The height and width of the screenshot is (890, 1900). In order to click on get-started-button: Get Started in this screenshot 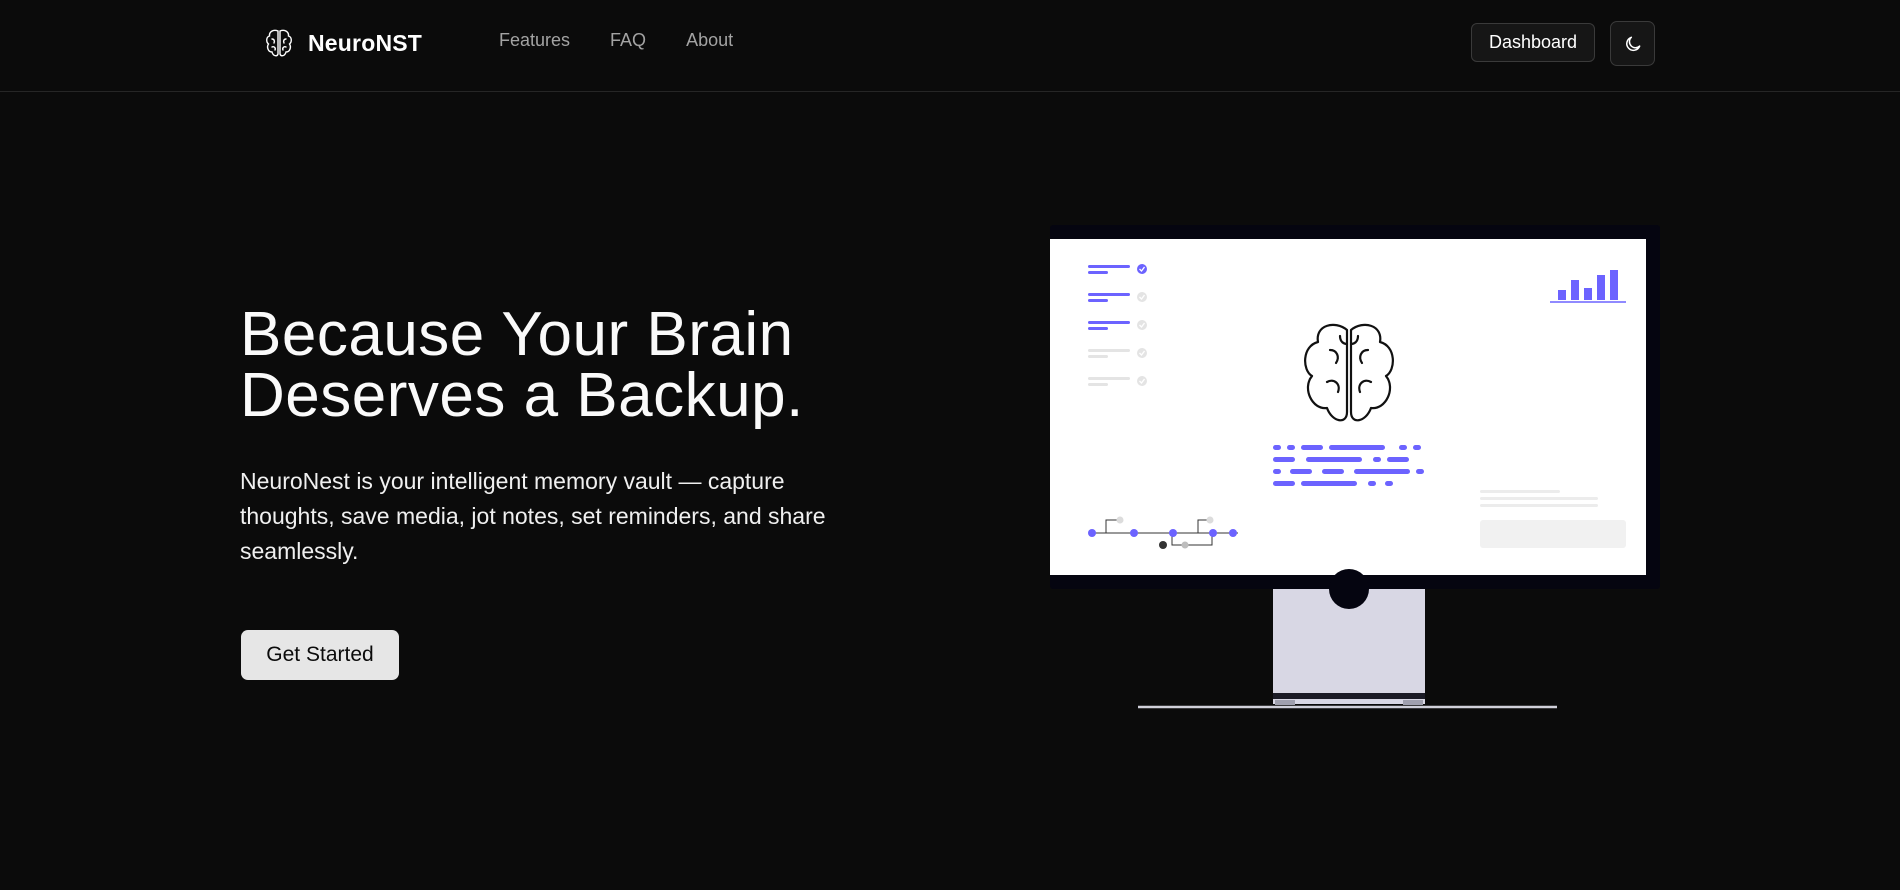, I will do `click(320, 655)`.